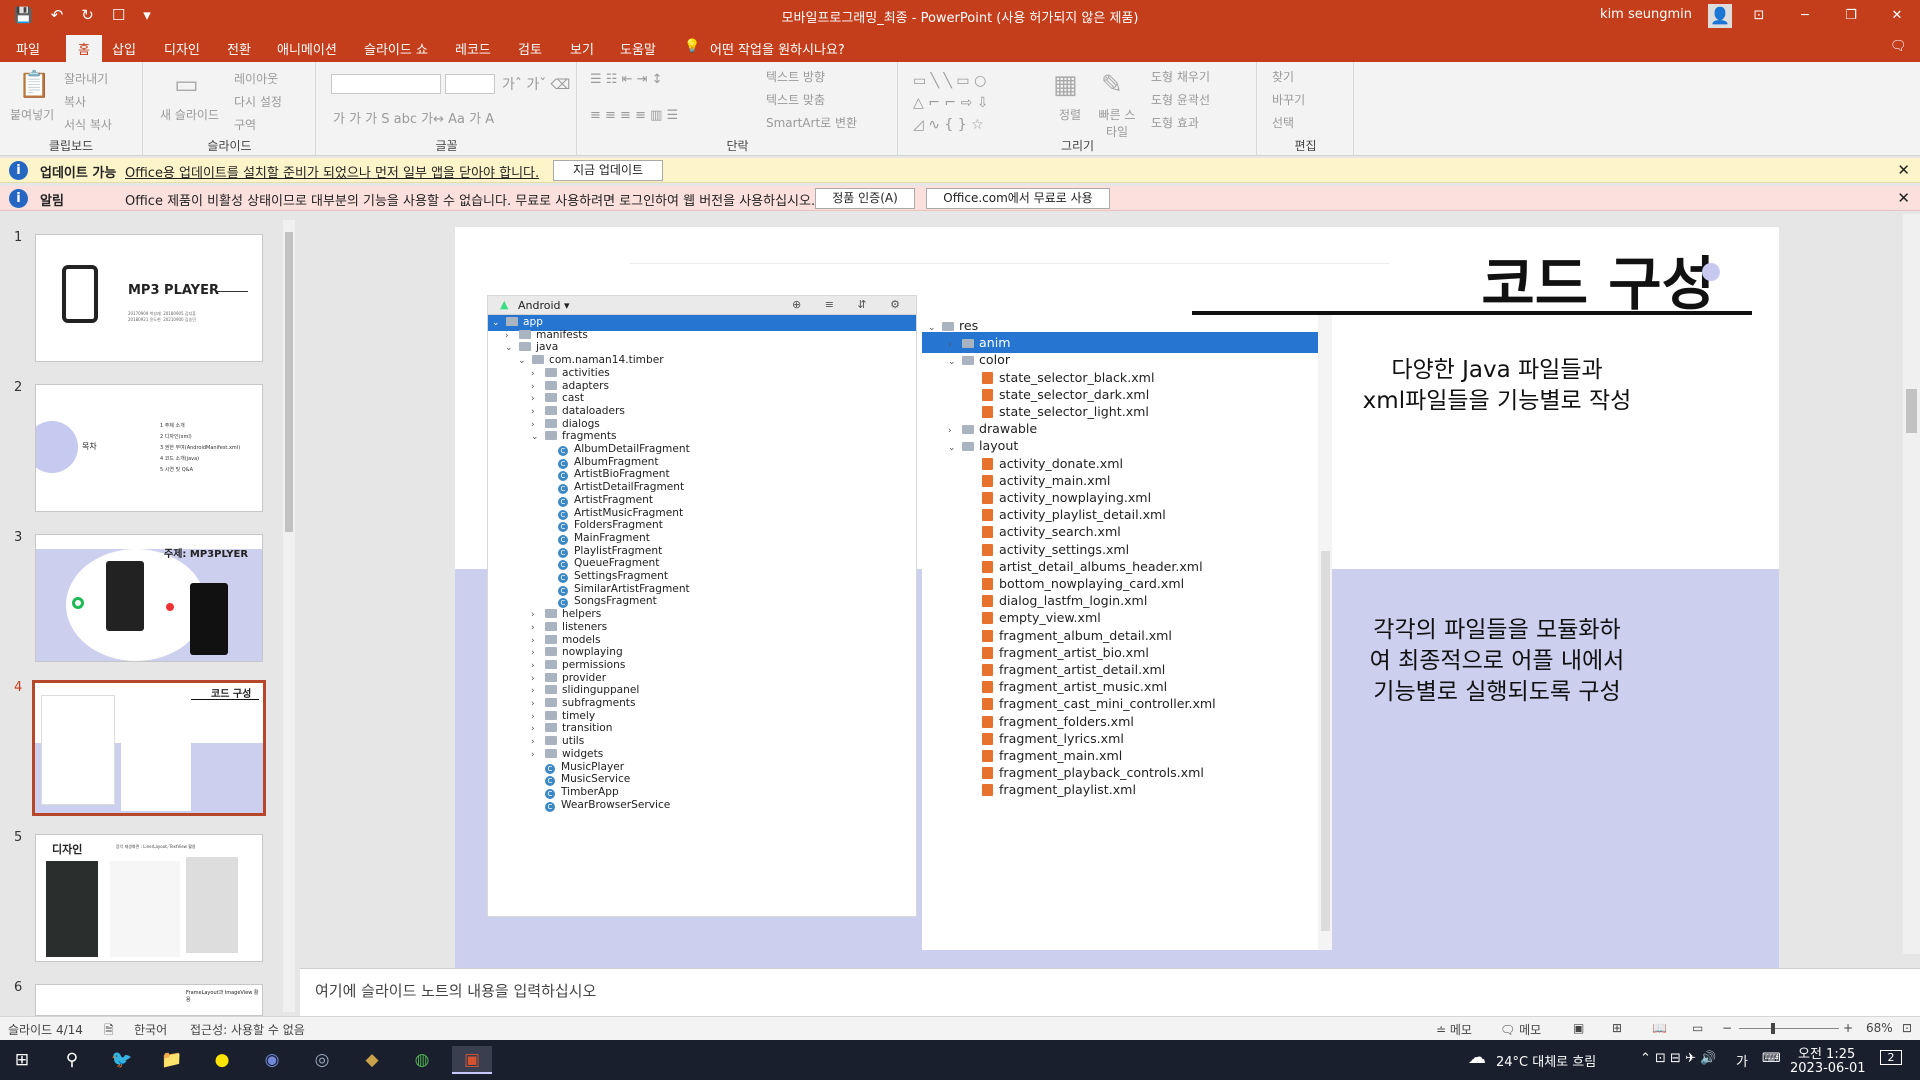  I want to click on slide-thumbnail-3: 주제: MP3PLYER, so click(149, 598).